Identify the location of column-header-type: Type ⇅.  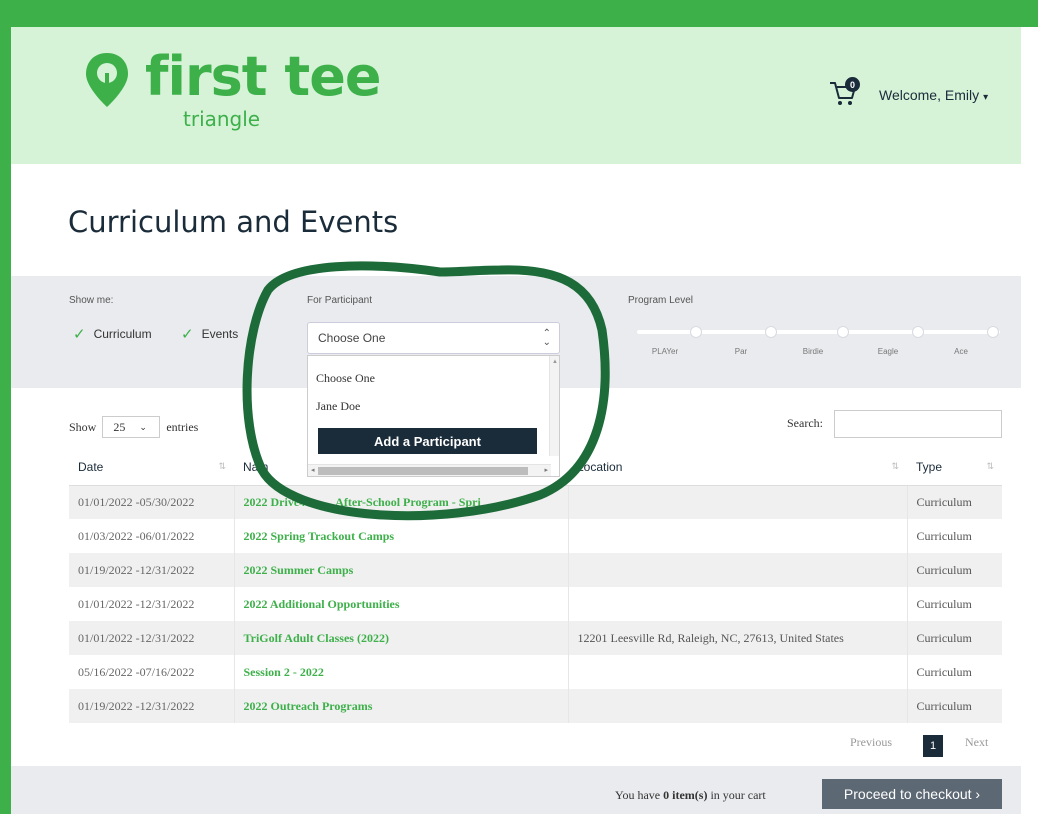
(954, 468).